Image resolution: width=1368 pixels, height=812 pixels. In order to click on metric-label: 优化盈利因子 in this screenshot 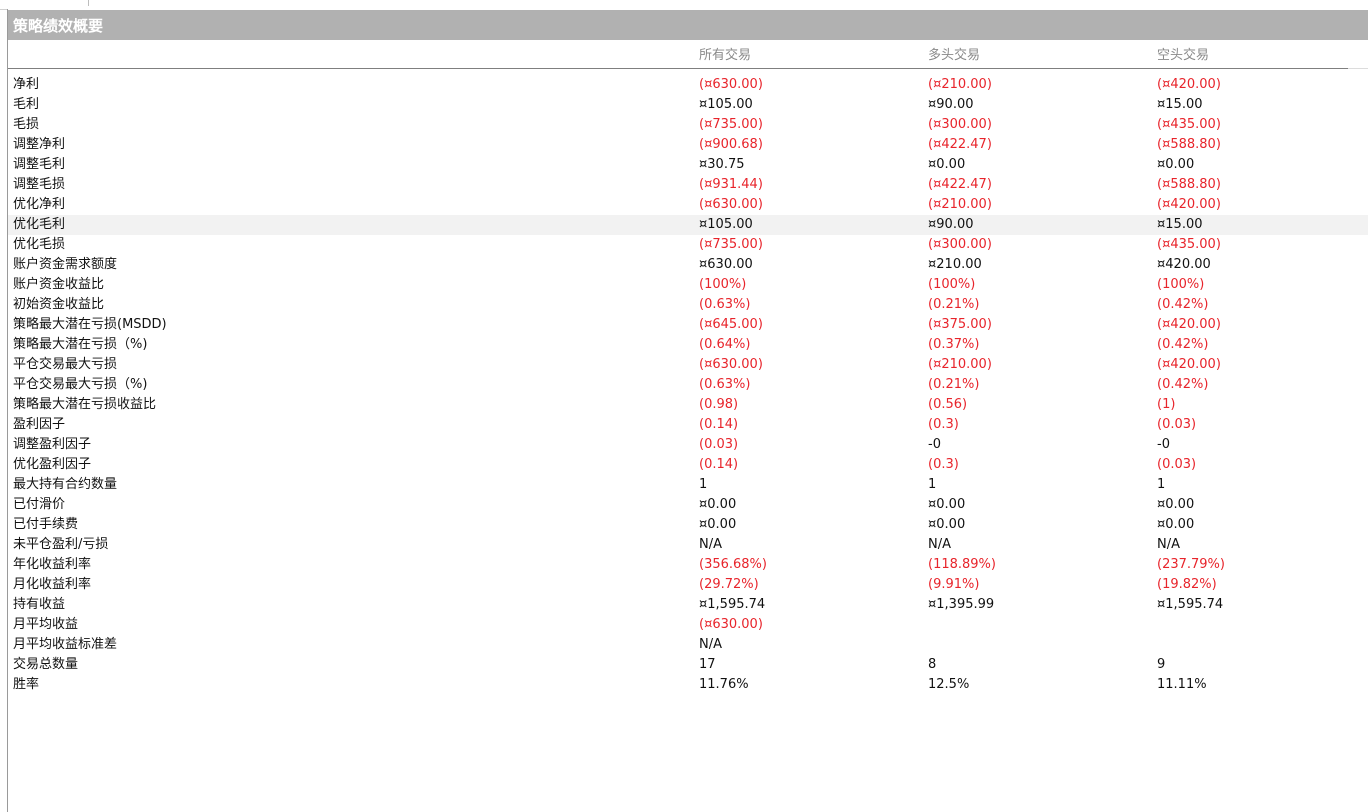, I will do `click(52, 464)`.